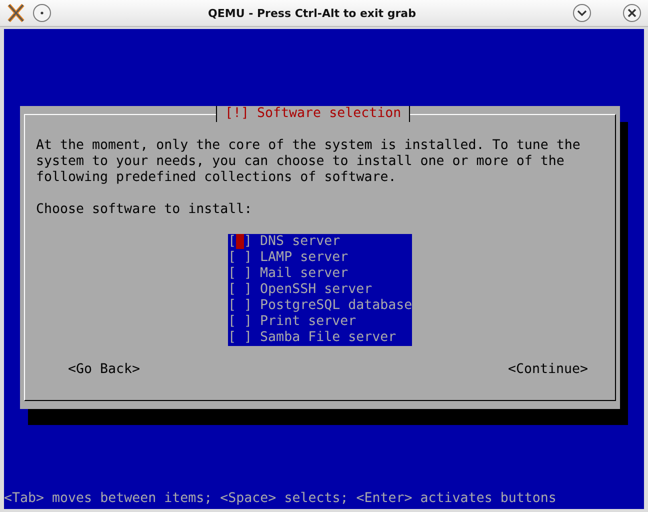 Image resolution: width=648 pixels, height=512 pixels. Describe the element at coordinates (304, 258) in the screenshot. I see `list-item: LAMP server` at that location.